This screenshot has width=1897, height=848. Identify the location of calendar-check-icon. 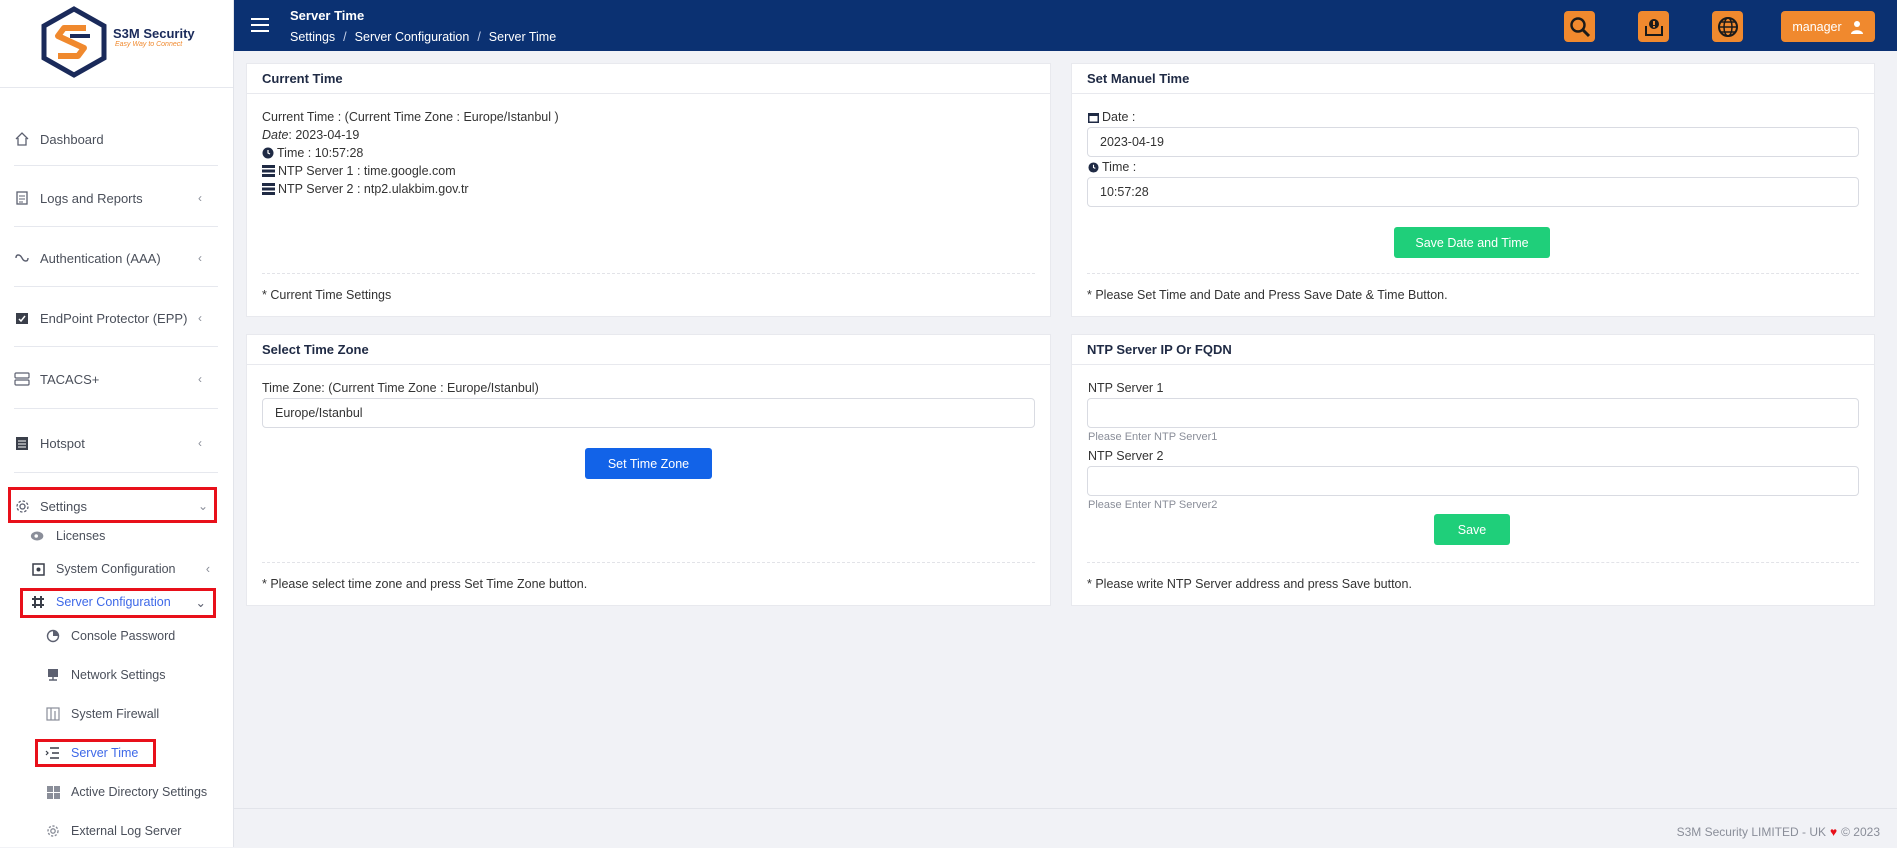
(22, 318).